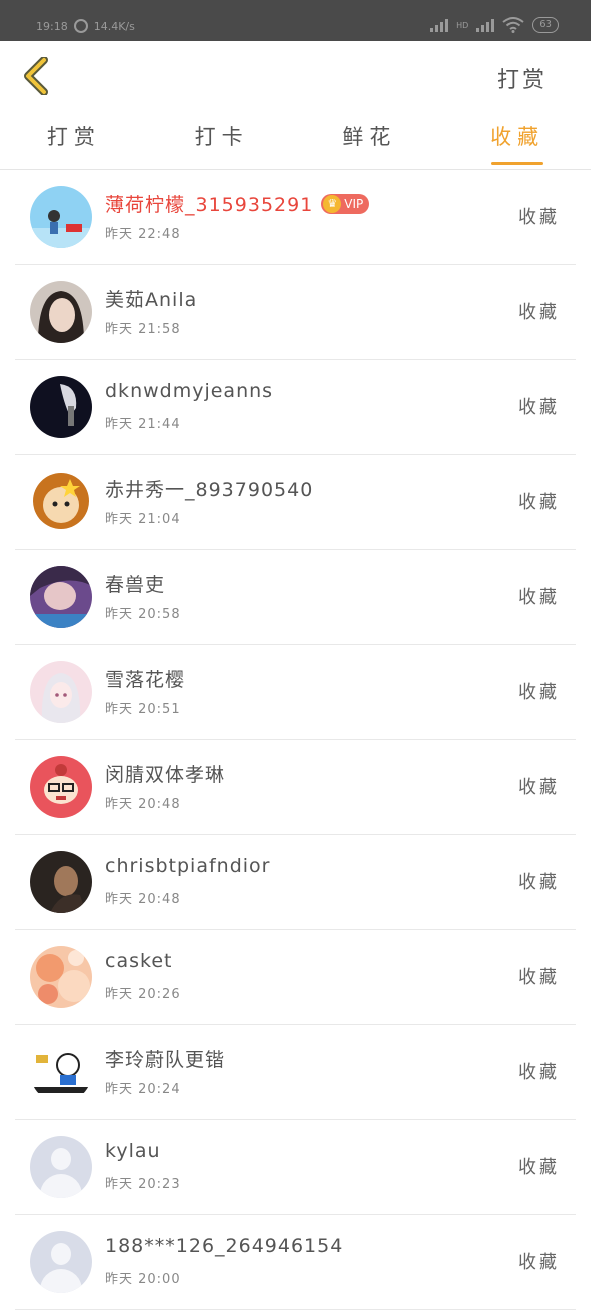 The width and height of the screenshot is (591, 1310). I want to click on tab-favorites: 收藏, so click(517, 140).